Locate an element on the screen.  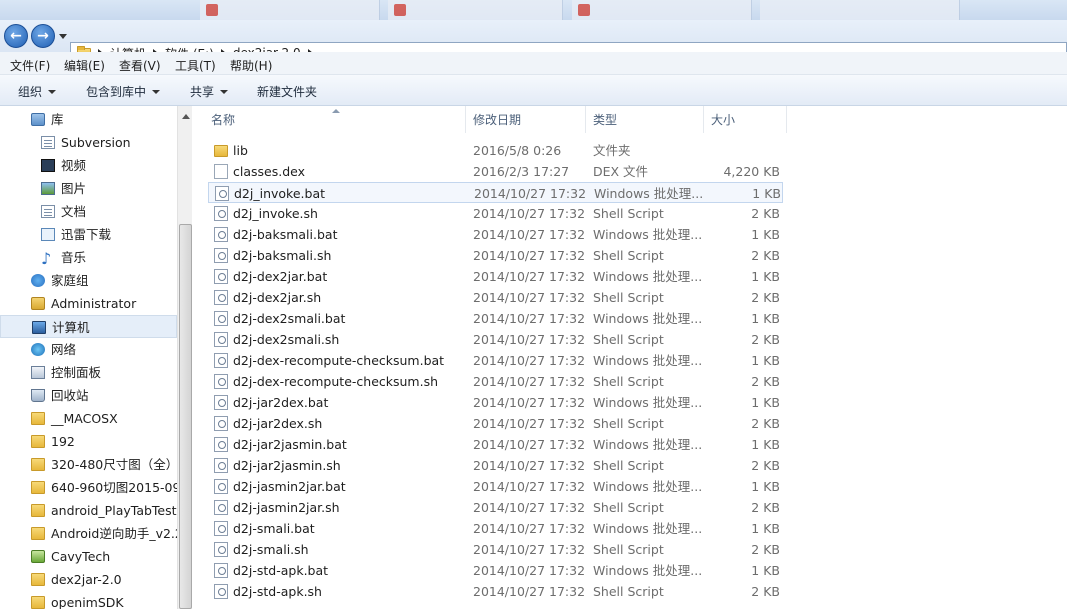
sidebar-item-label: 192 is located at coordinates (63, 441).